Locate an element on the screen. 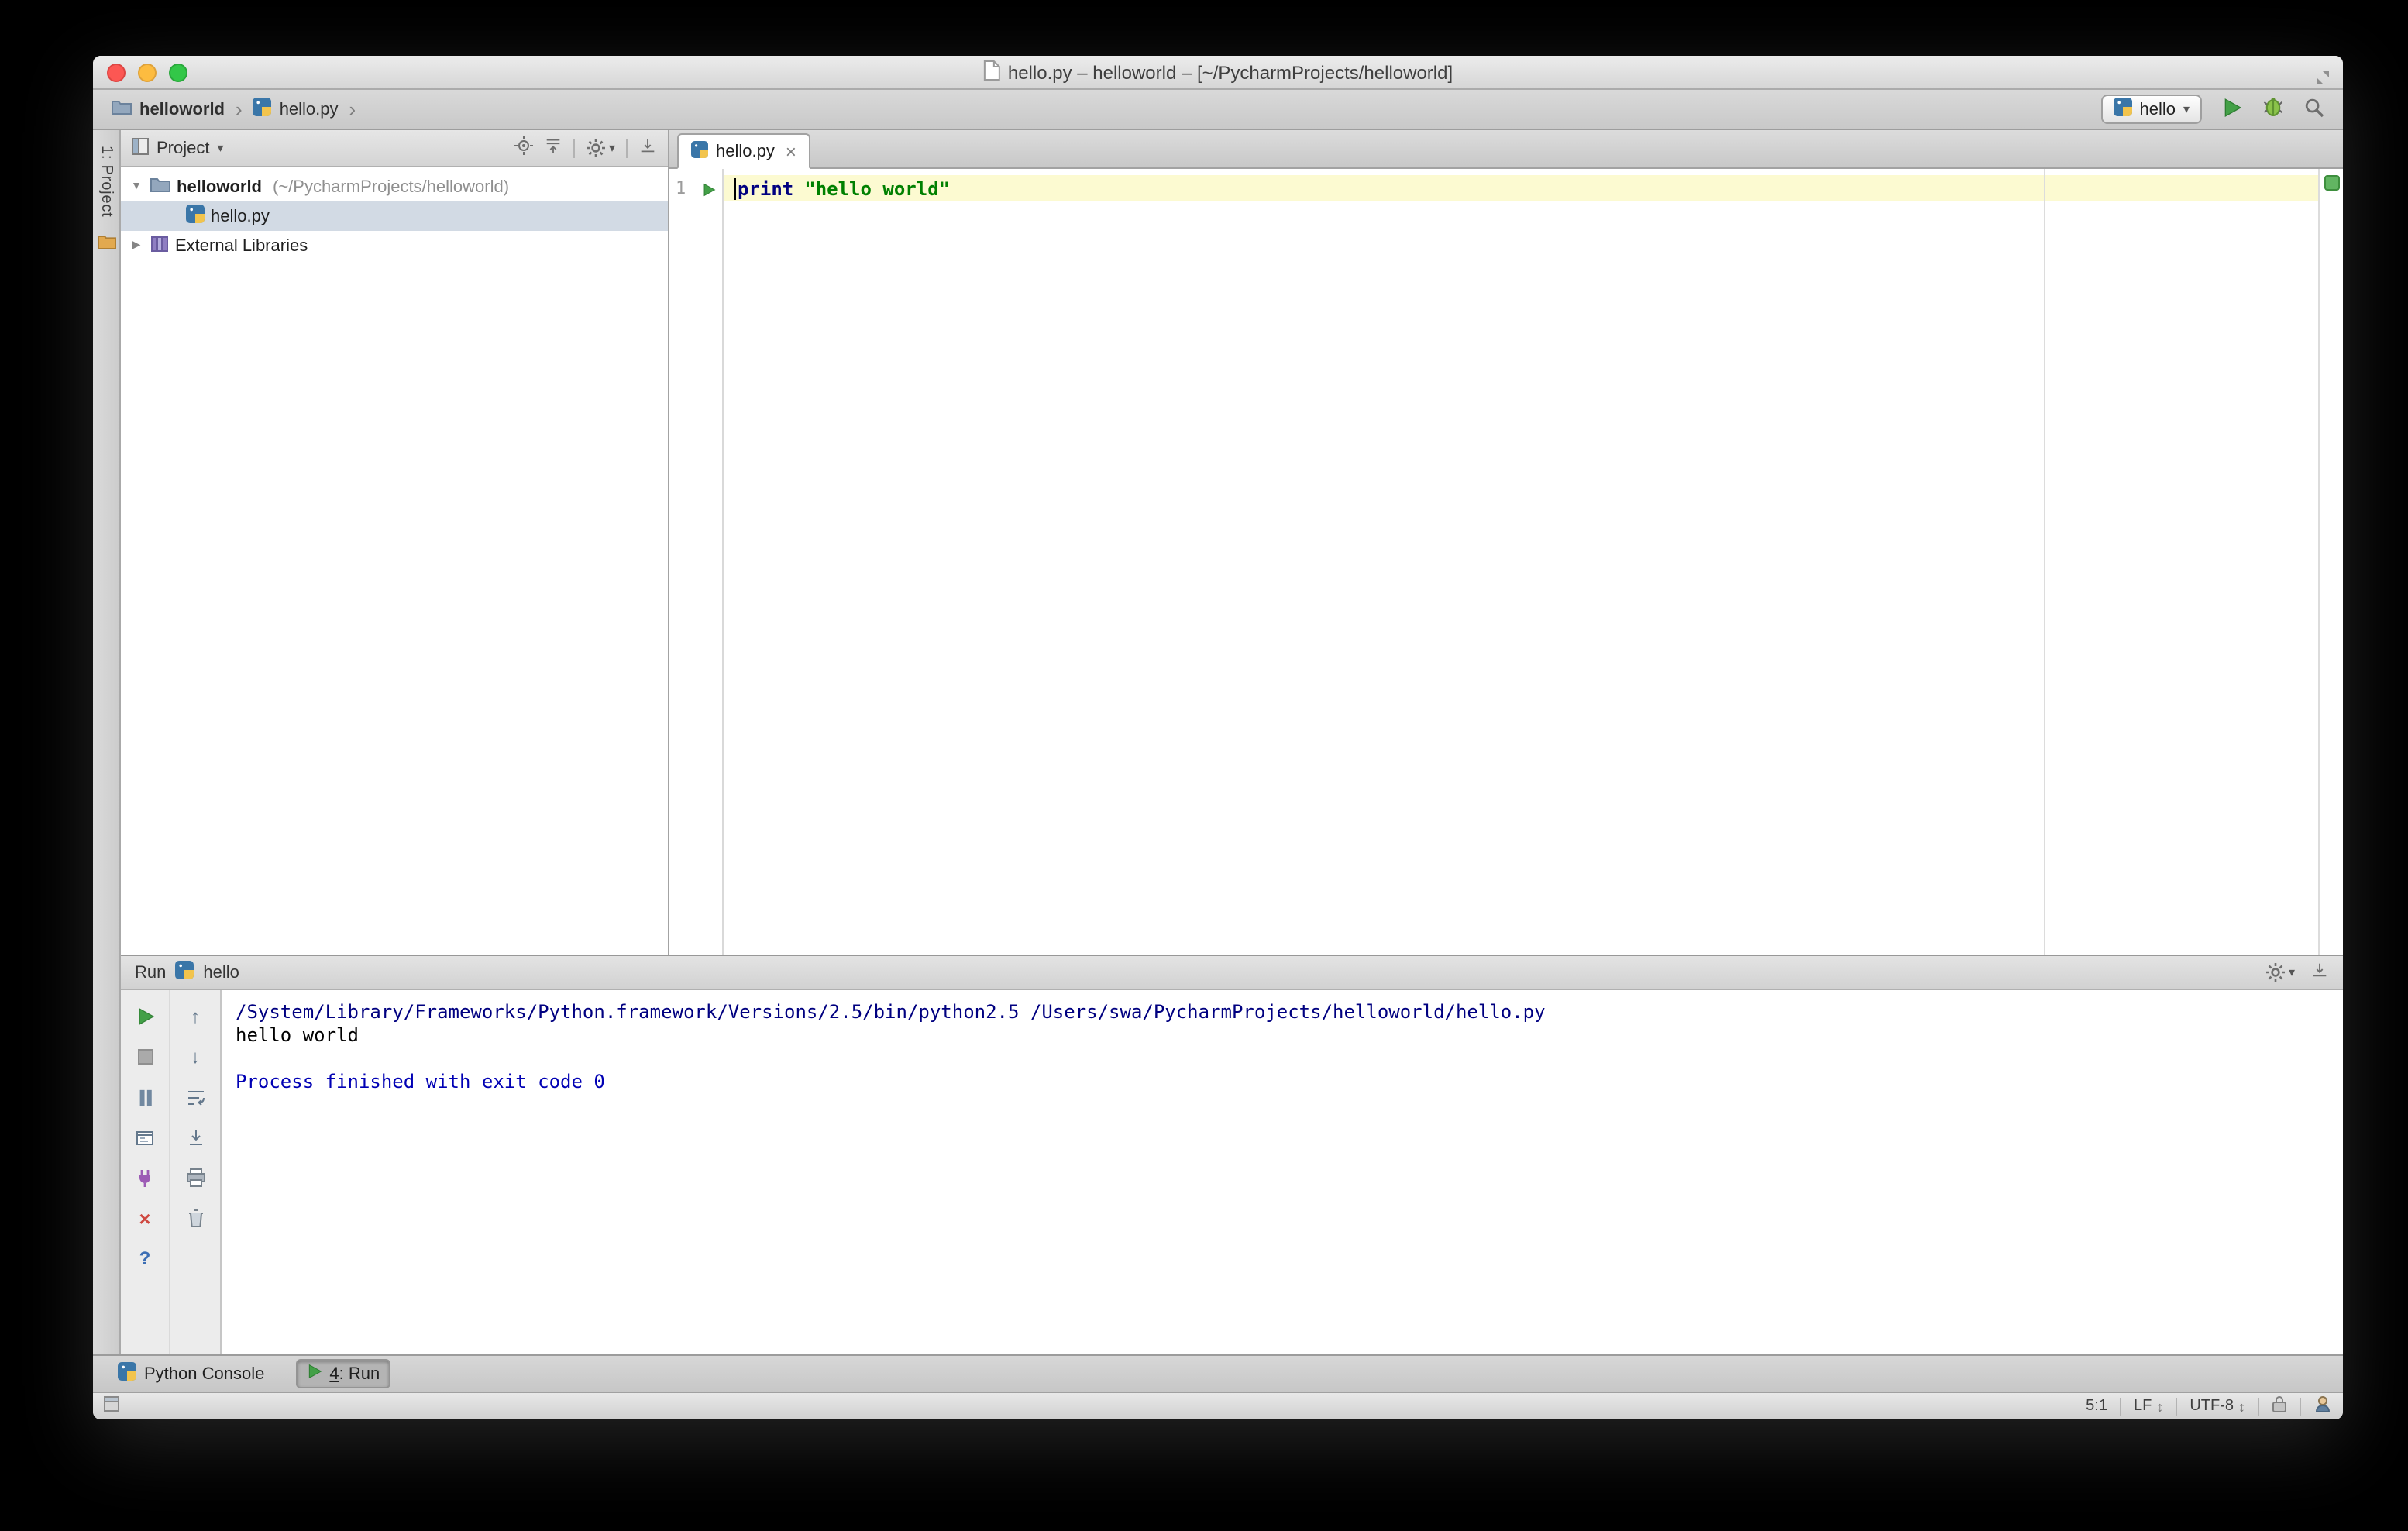 The image size is (2408, 1531). run-toolbar: hello ▾ is located at coordinates (2212, 110).